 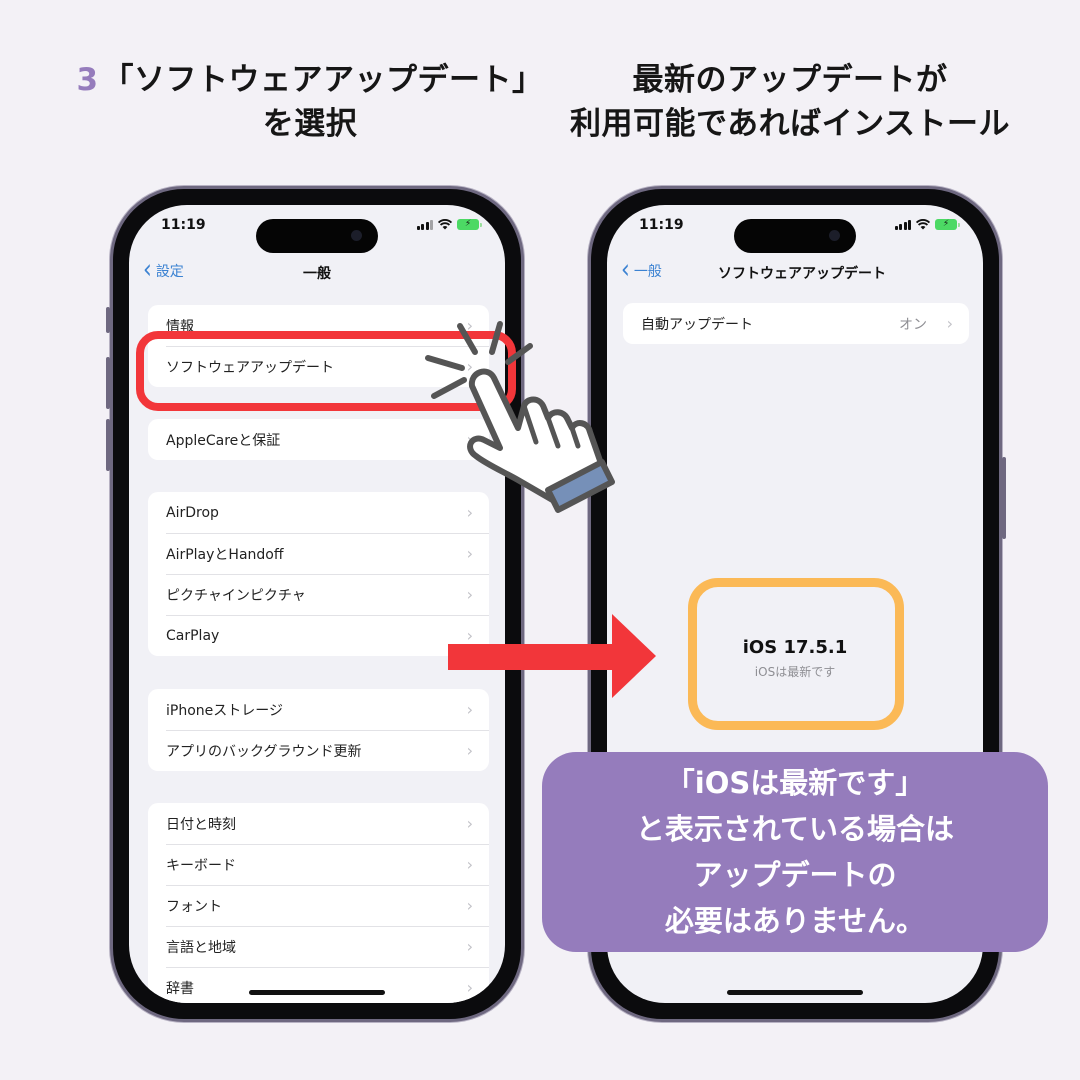 I want to click on auto-update-label: 自動アップデート, so click(x=697, y=324).